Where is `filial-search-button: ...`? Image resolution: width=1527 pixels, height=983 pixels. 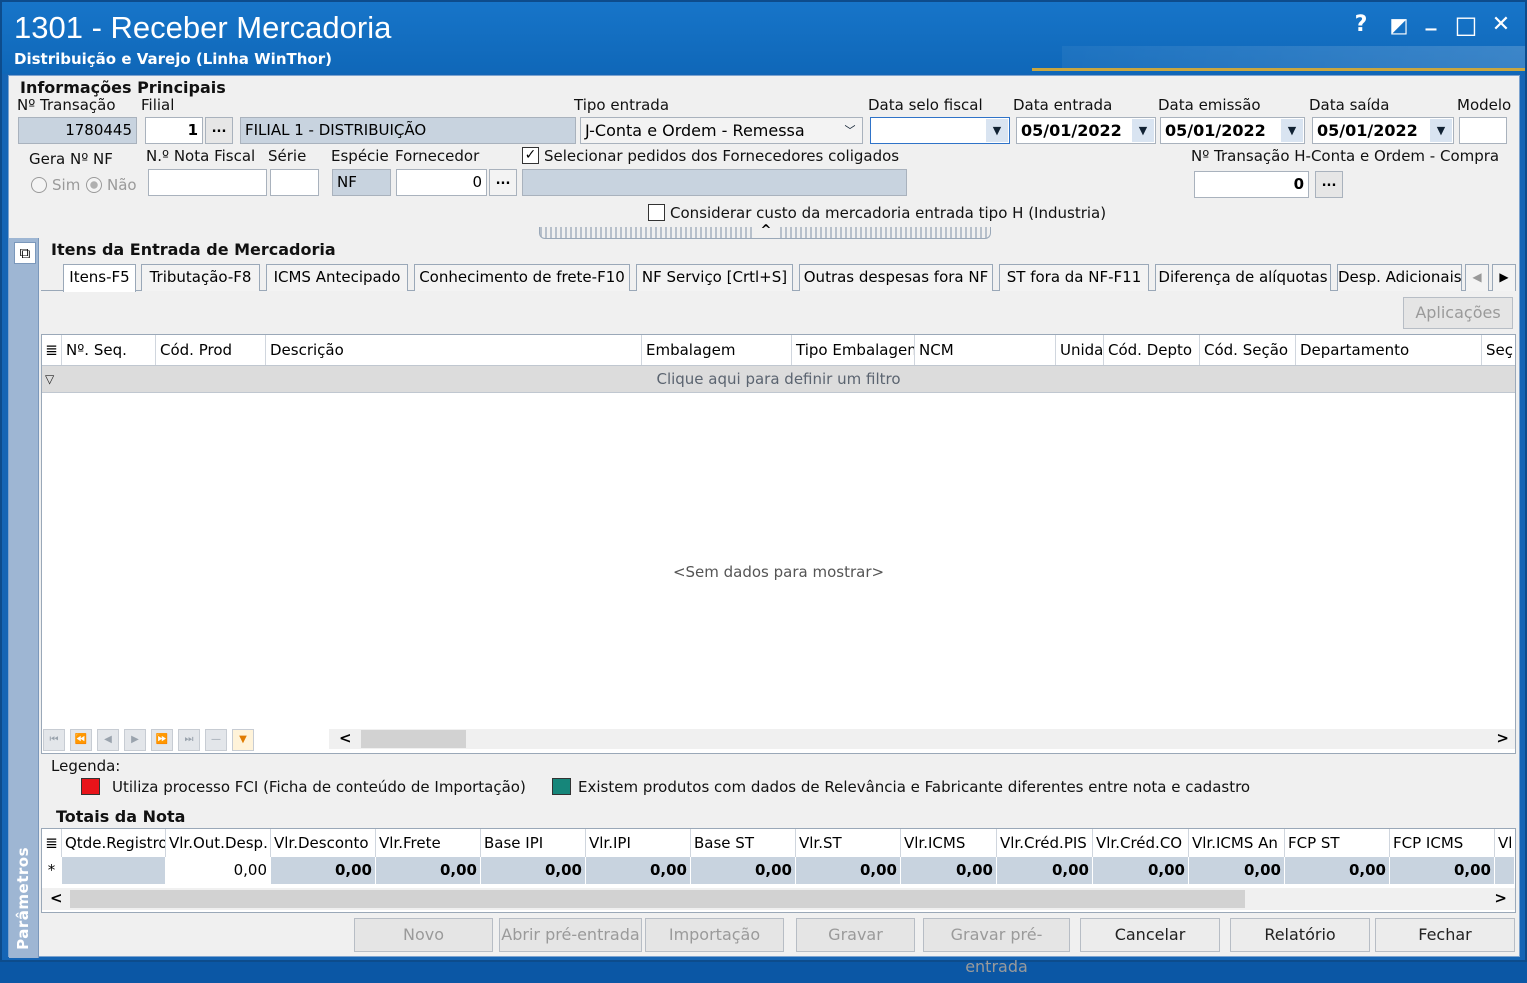 filial-search-button: ... is located at coordinates (219, 130).